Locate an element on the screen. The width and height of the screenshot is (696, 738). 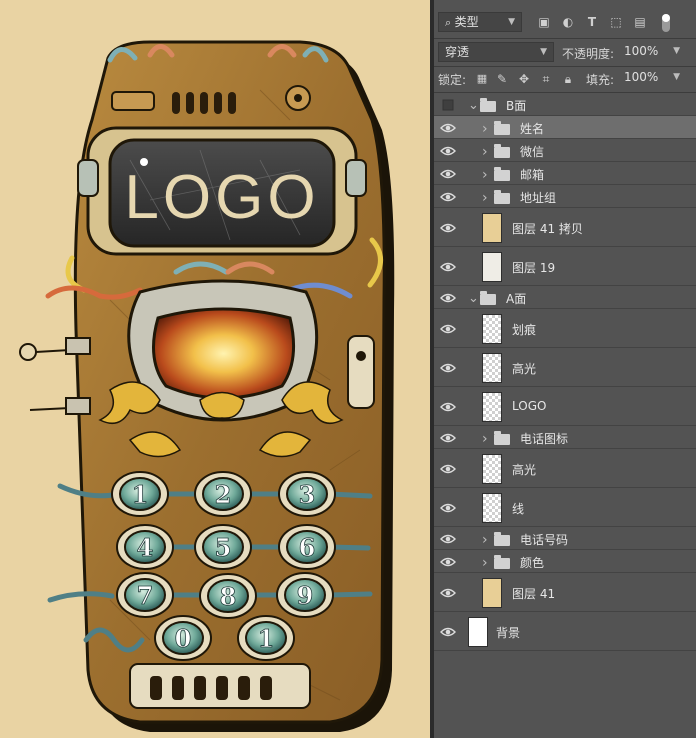
type-filter-icon: T is located at coordinates (592, 22).